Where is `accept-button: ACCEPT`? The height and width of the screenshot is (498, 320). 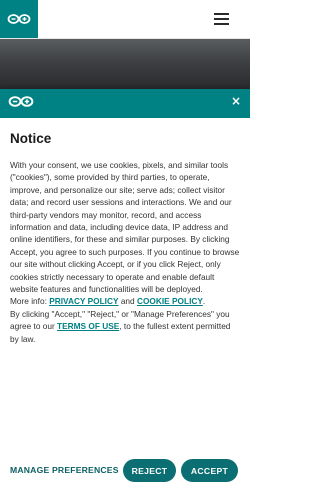
accept-button: ACCEPT is located at coordinates (209, 470).